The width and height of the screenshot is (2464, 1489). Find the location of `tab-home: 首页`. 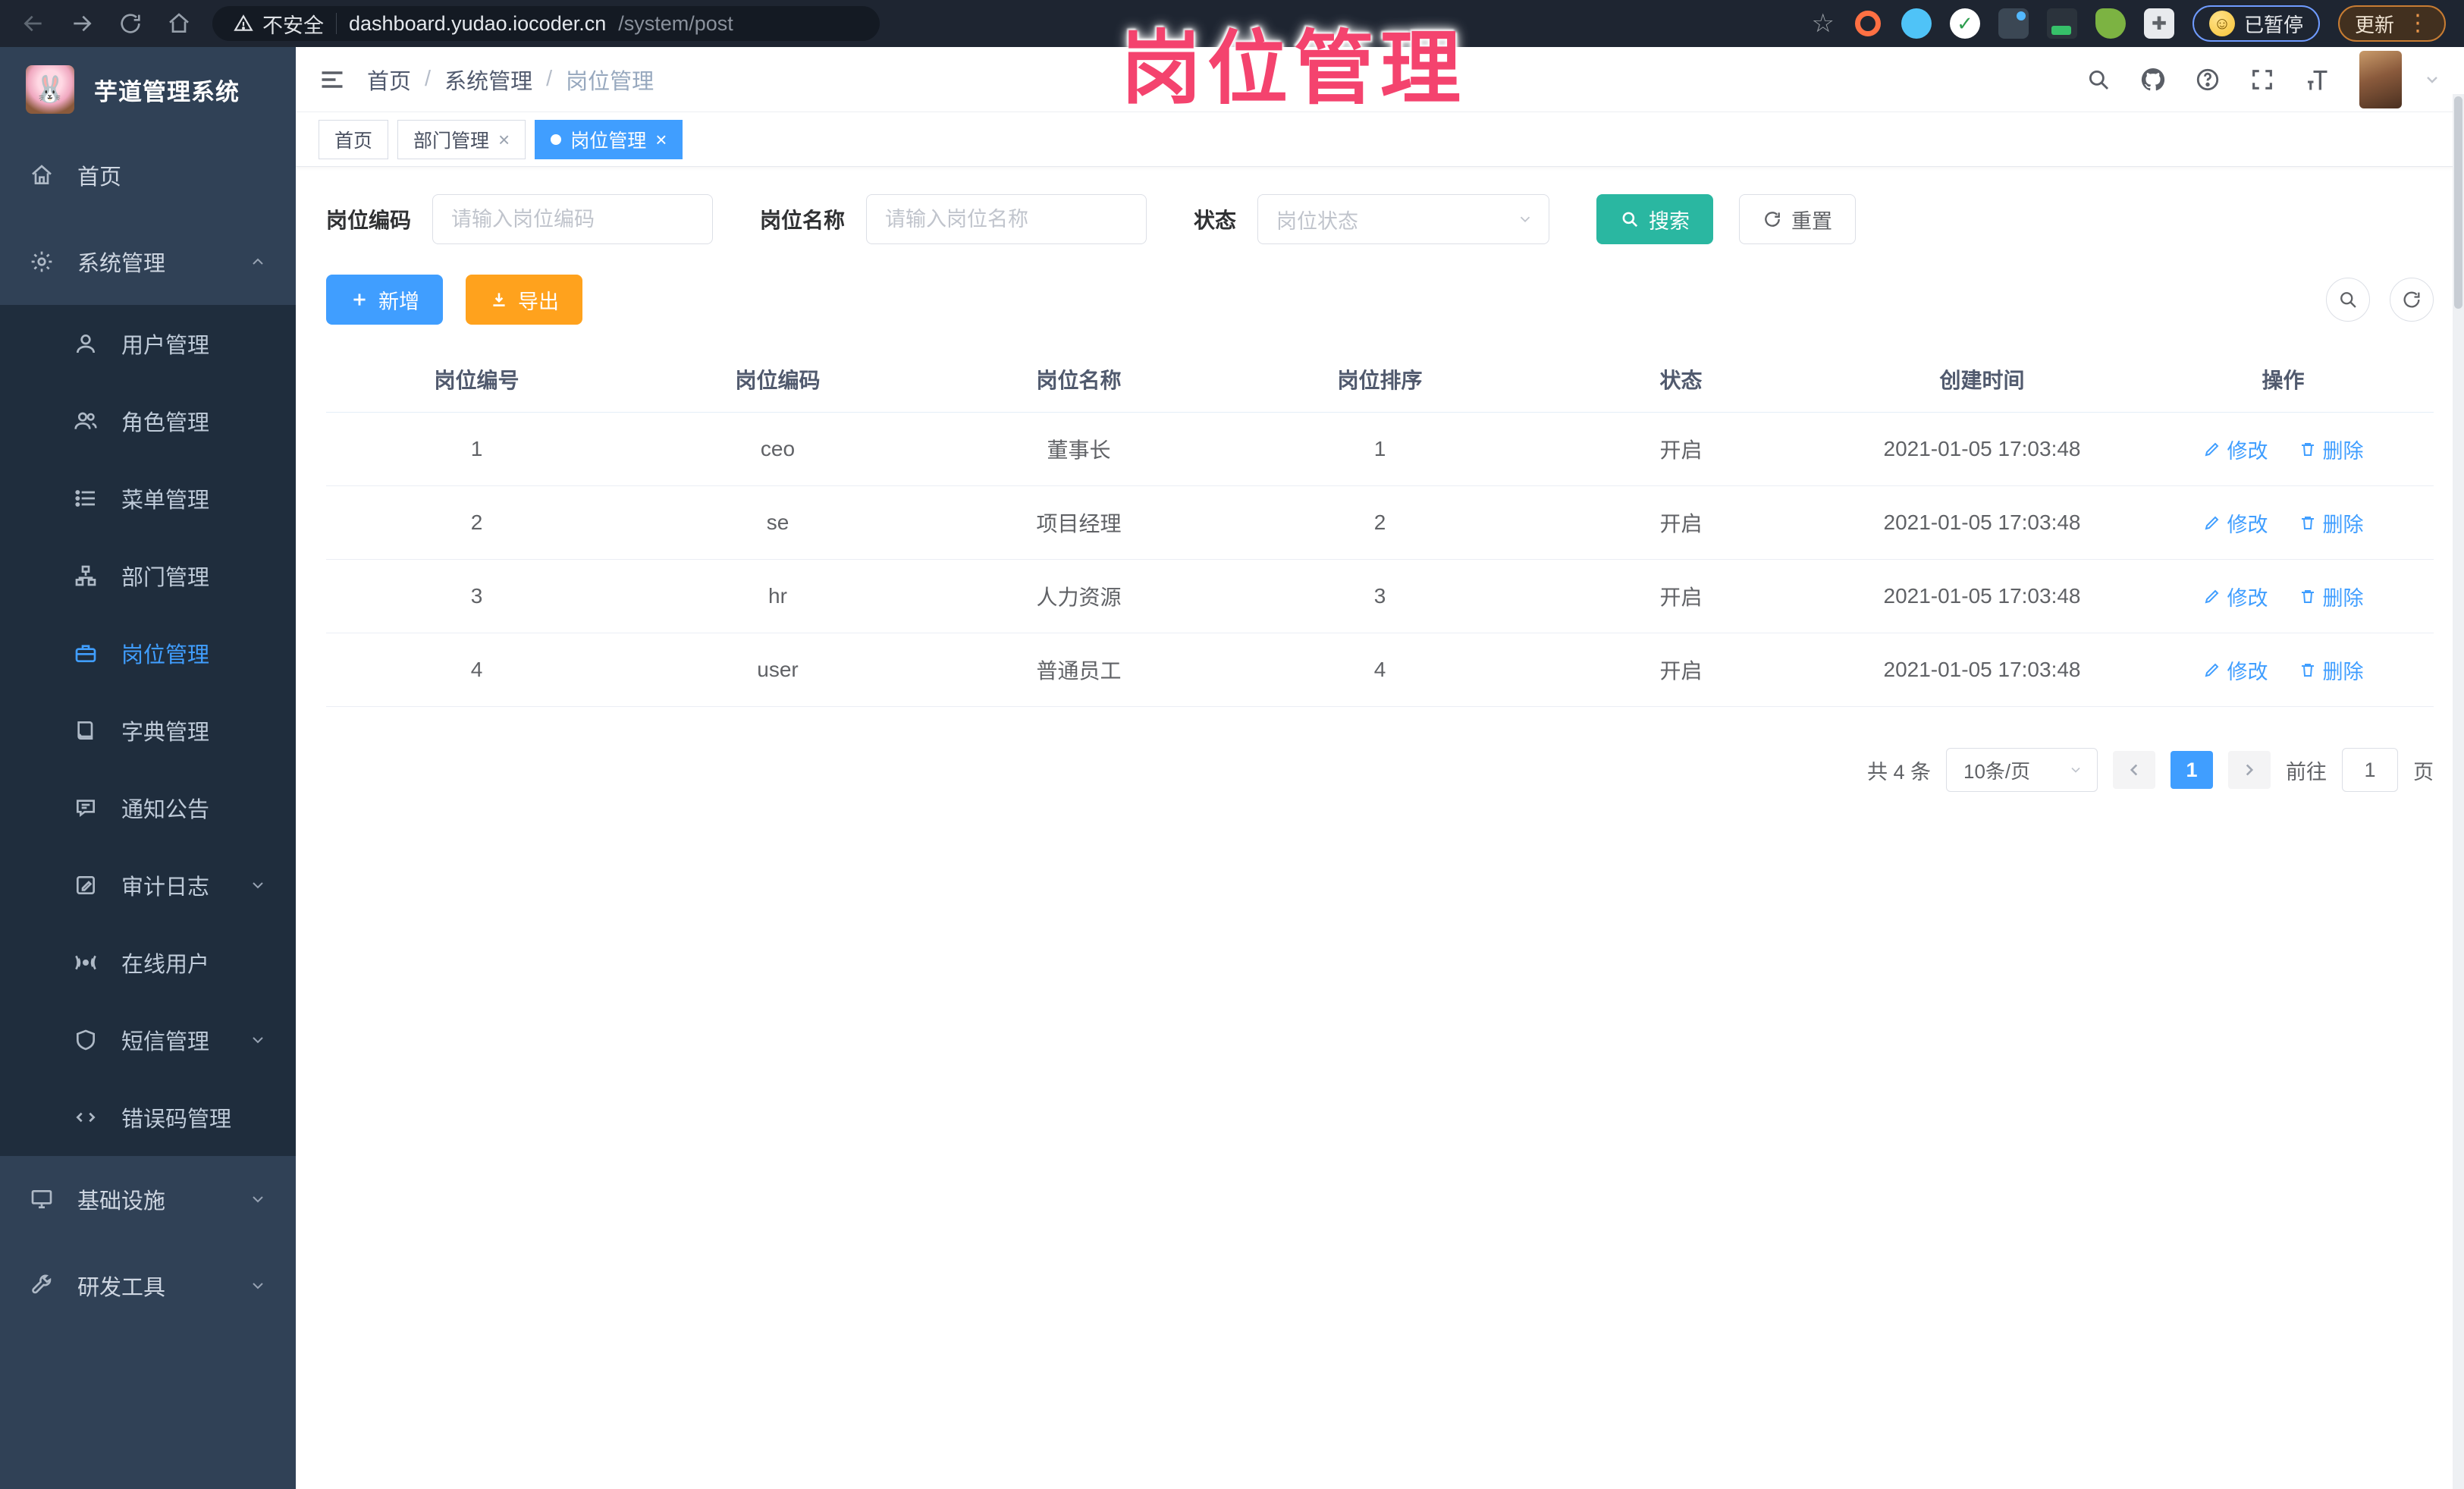

tab-home: 首页 is located at coordinates (354, 139).